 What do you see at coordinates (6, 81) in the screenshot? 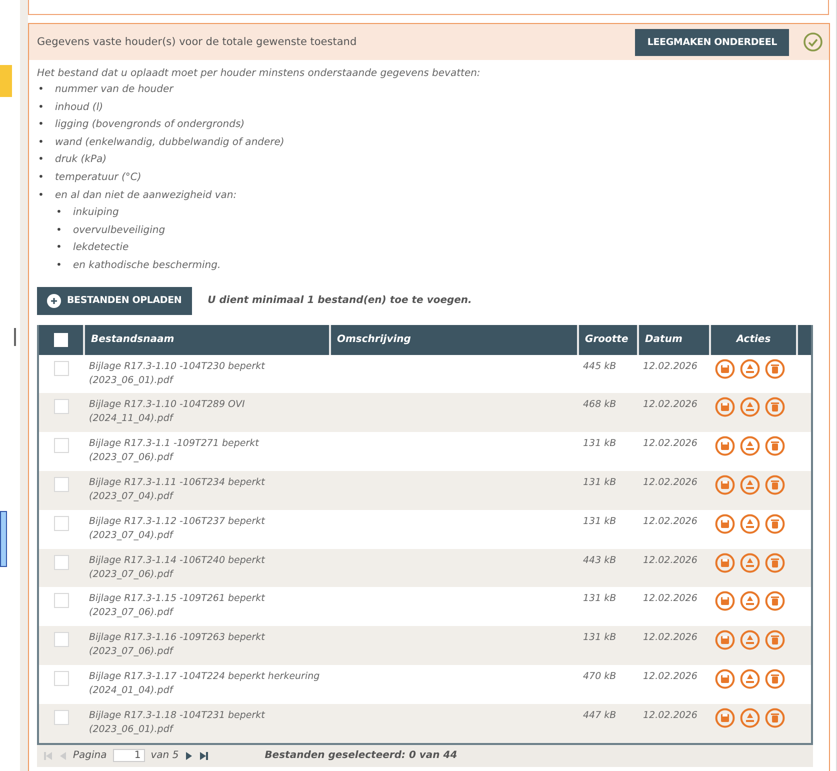
I see `sidebar-marker` at bounding box center [6, 81].